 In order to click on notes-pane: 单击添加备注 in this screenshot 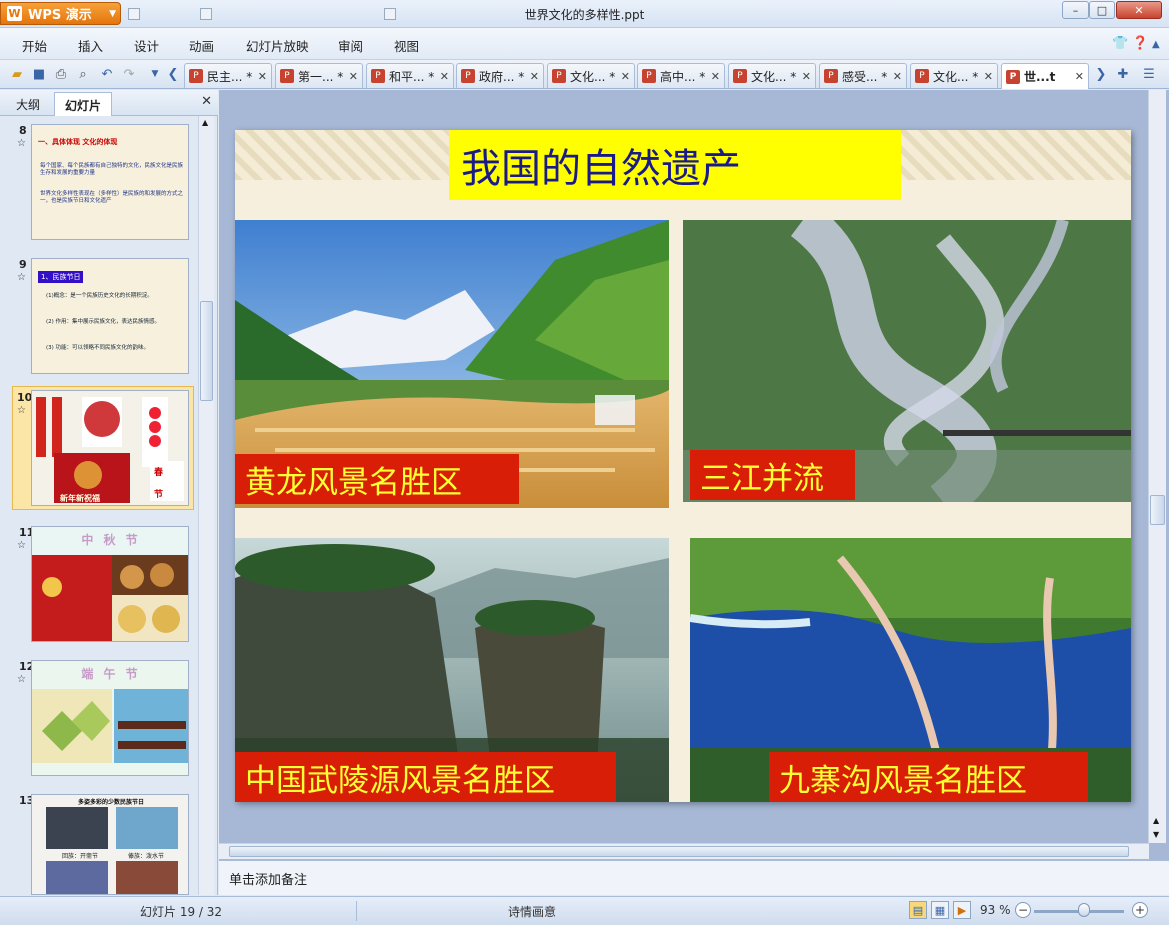, I will do `click(694, 877)`.